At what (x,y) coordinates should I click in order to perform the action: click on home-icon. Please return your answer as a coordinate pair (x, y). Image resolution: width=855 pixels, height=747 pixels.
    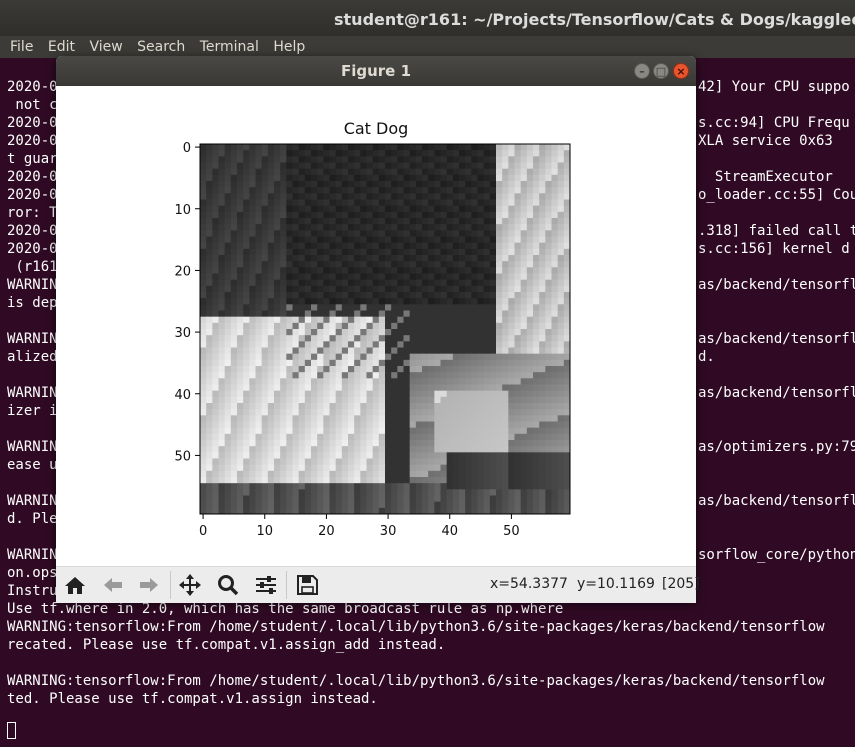
    Looking at the image, I should click on (75, 585).